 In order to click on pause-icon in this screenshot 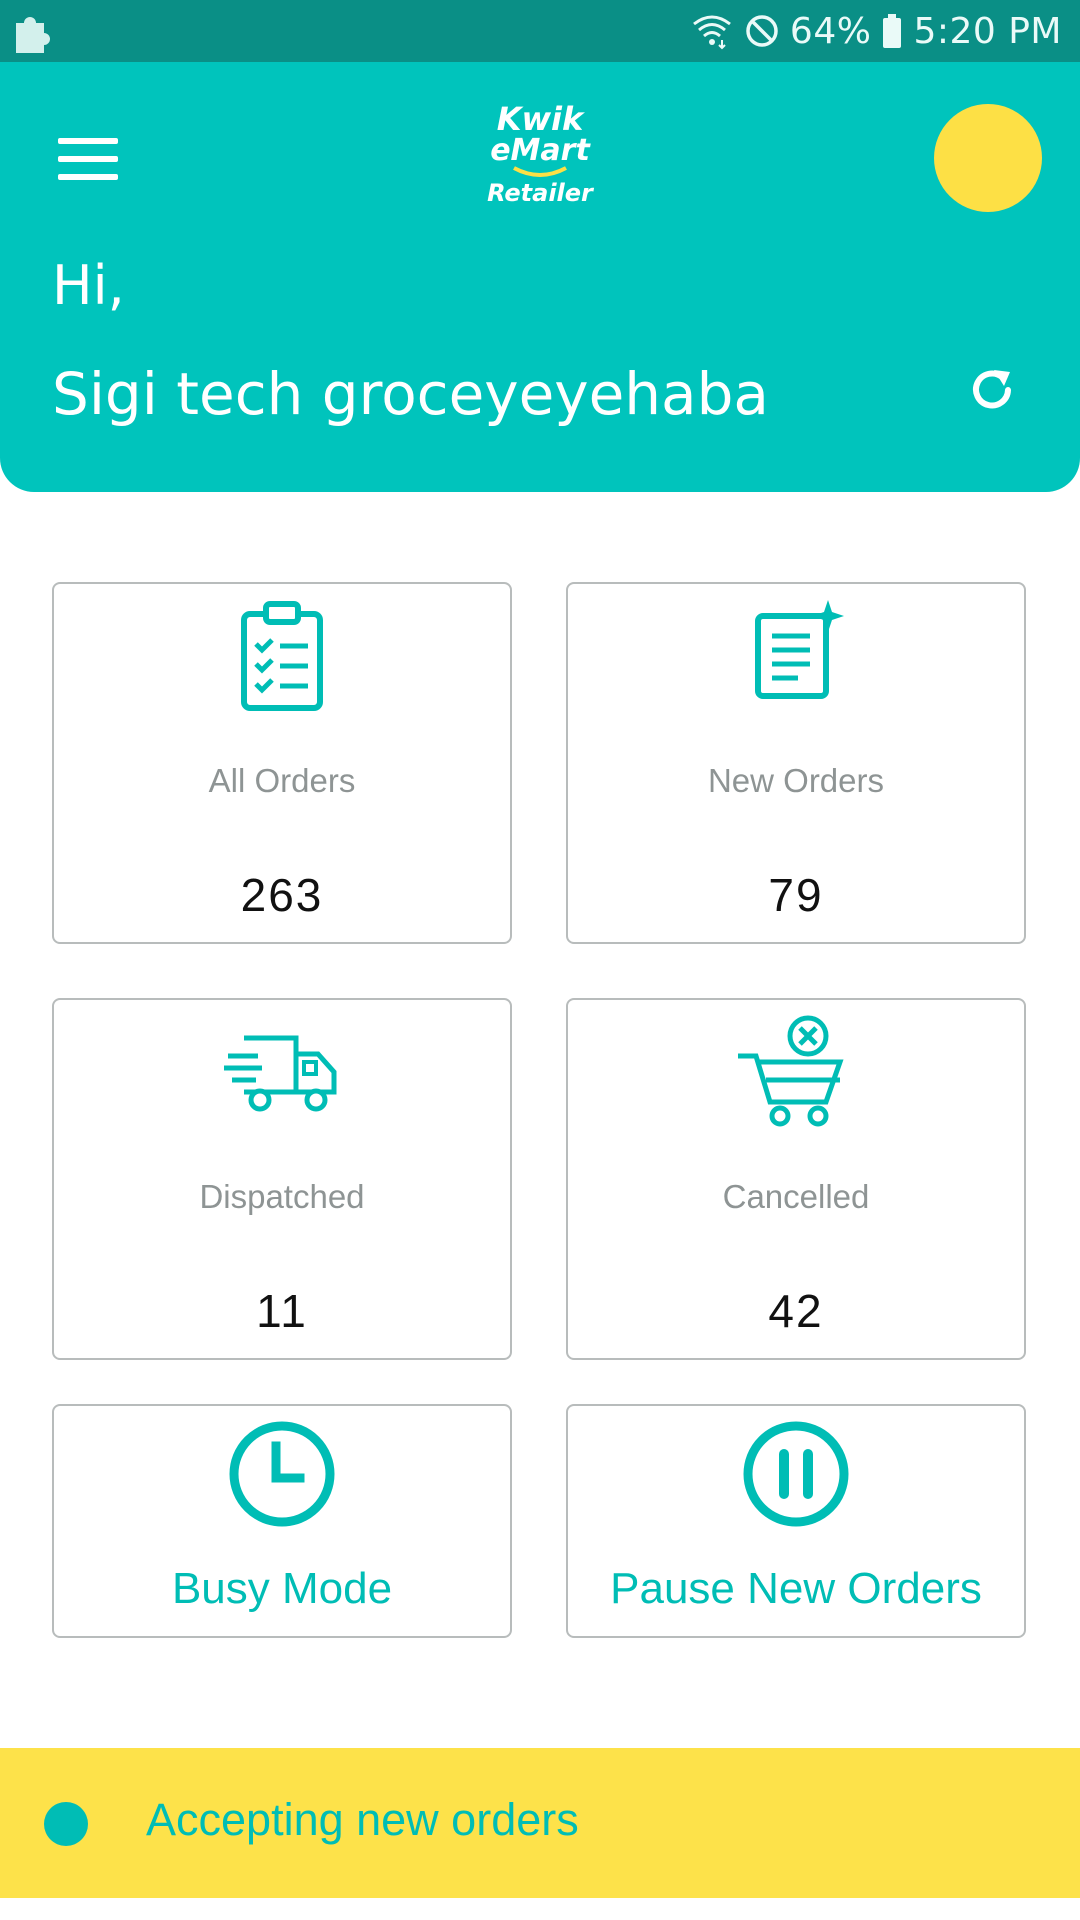, I will do `click(796, 1474)`.